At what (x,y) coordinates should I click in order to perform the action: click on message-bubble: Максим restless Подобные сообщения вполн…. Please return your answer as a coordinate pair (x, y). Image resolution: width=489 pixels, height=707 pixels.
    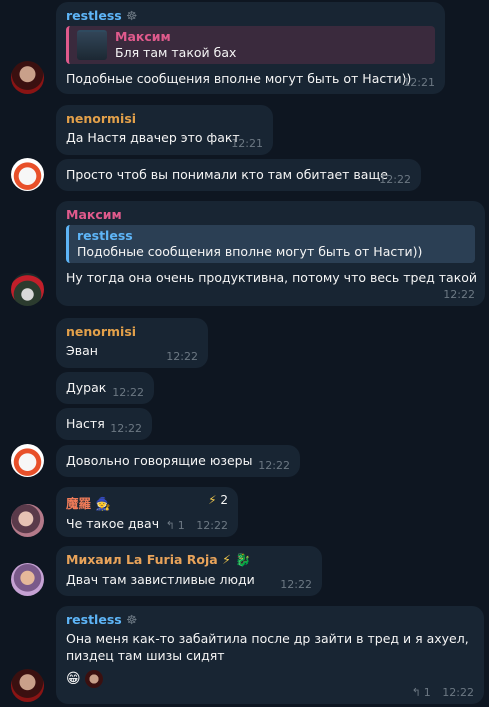
    Looking at the image, I should click on (270, 253).